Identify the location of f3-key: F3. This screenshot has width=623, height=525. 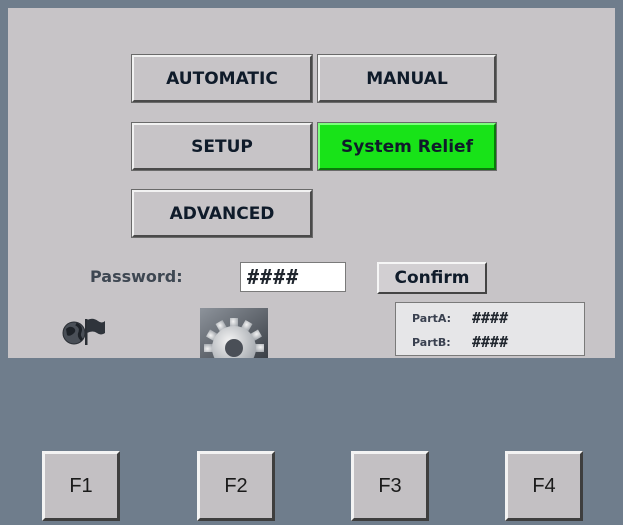
(390, 486).